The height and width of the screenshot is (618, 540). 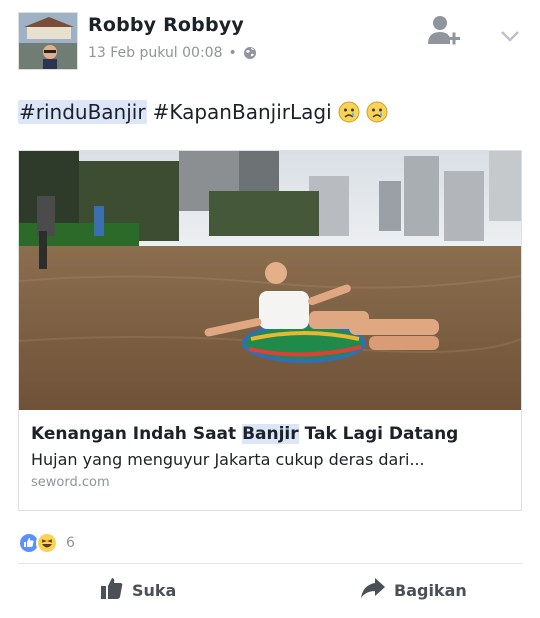 What do you see at coordinates (270, 563) in the screenshot?
I see `actions-divider` at bounding box center [270, 563].